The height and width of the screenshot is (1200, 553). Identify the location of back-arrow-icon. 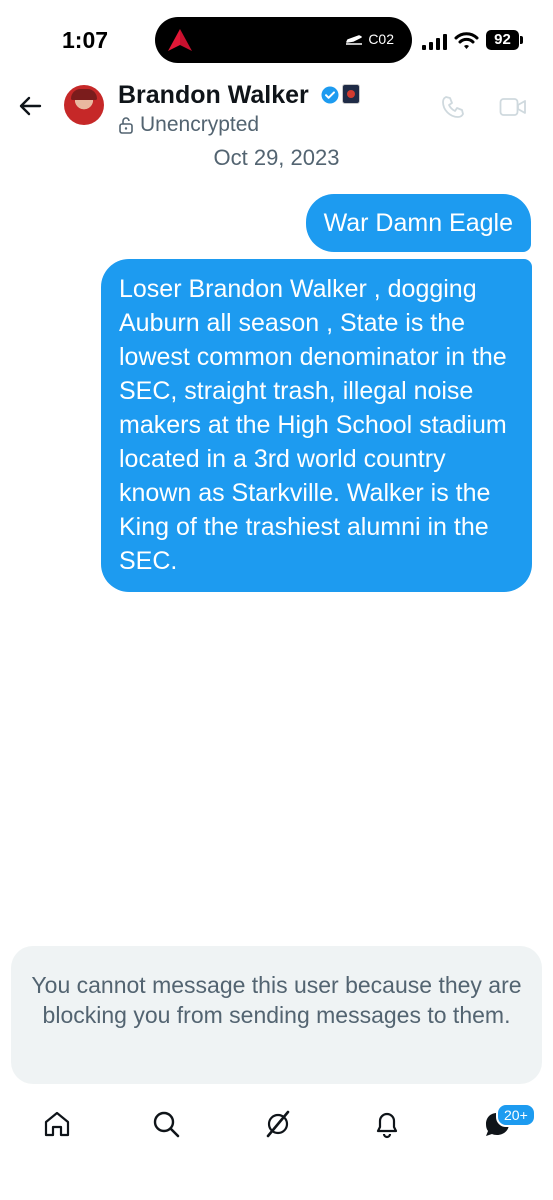
(30, 106).